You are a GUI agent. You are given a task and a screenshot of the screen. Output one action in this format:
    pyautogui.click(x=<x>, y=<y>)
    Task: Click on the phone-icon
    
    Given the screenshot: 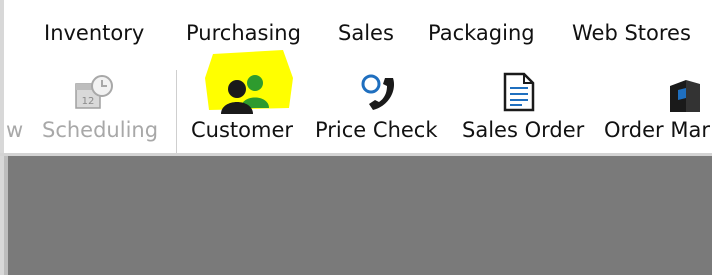 What is the action you would take?
    pyautogui.click(x=378, y=92)
    